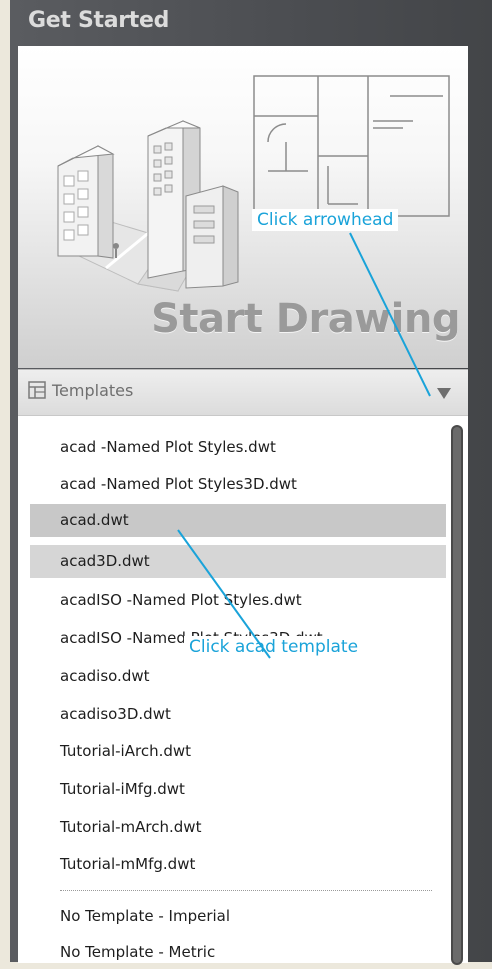 The image size is (492, 969). Describe the element at coordinates (238, 561) in the screenshot. I see `template-item: acad3D.dwt` at that location.